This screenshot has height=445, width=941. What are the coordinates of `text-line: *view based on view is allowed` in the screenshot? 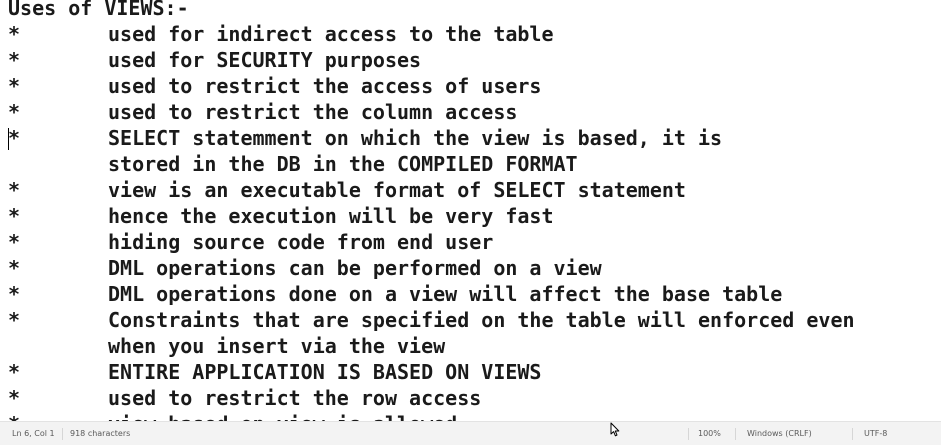 It's located at (431, 416).